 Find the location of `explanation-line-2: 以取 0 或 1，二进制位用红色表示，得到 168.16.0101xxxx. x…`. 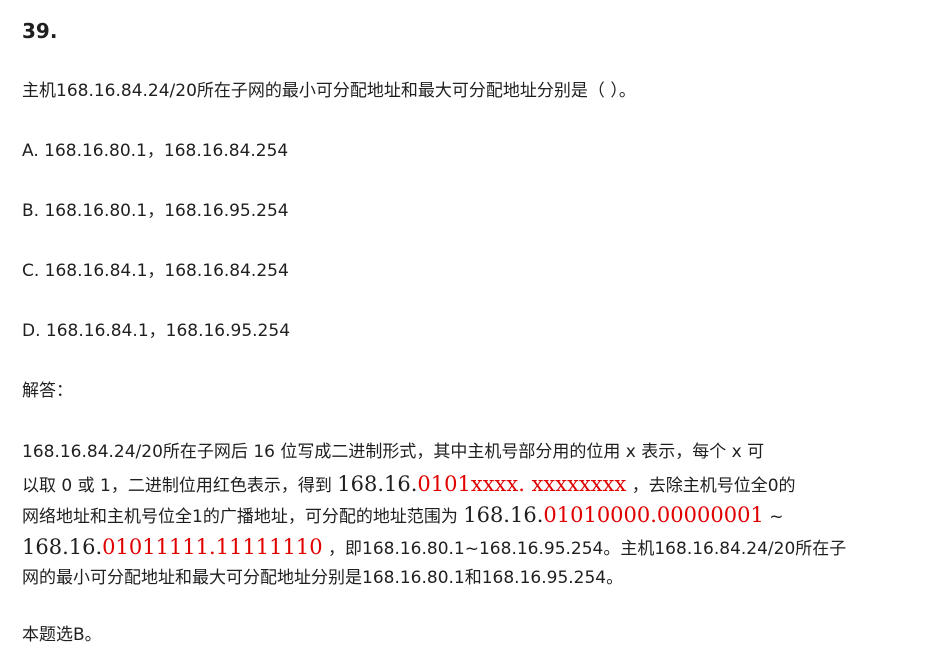

explanation-line-2: 以取 0 或 1，二进制位用红色表示，得到 168.16.0101xxxx. x… is located at coordinates (462, 485).